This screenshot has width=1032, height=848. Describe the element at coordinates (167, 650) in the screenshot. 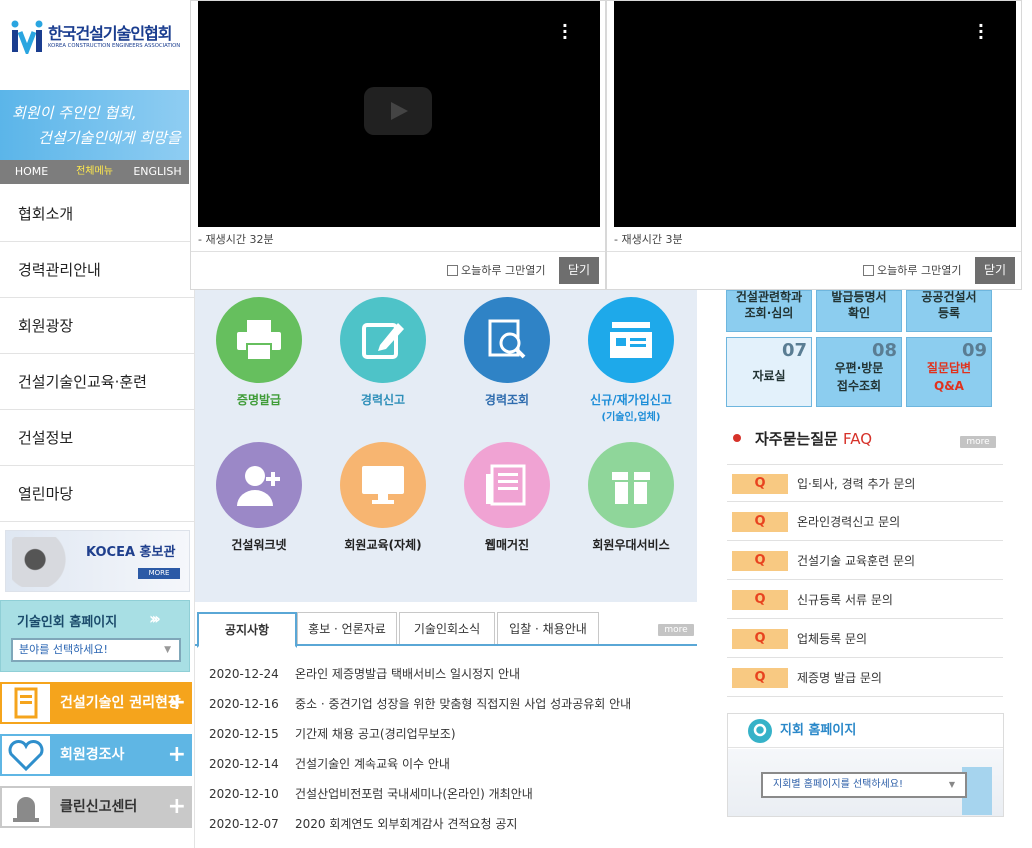

I see `chevron-down-icon: ▼` at that location.